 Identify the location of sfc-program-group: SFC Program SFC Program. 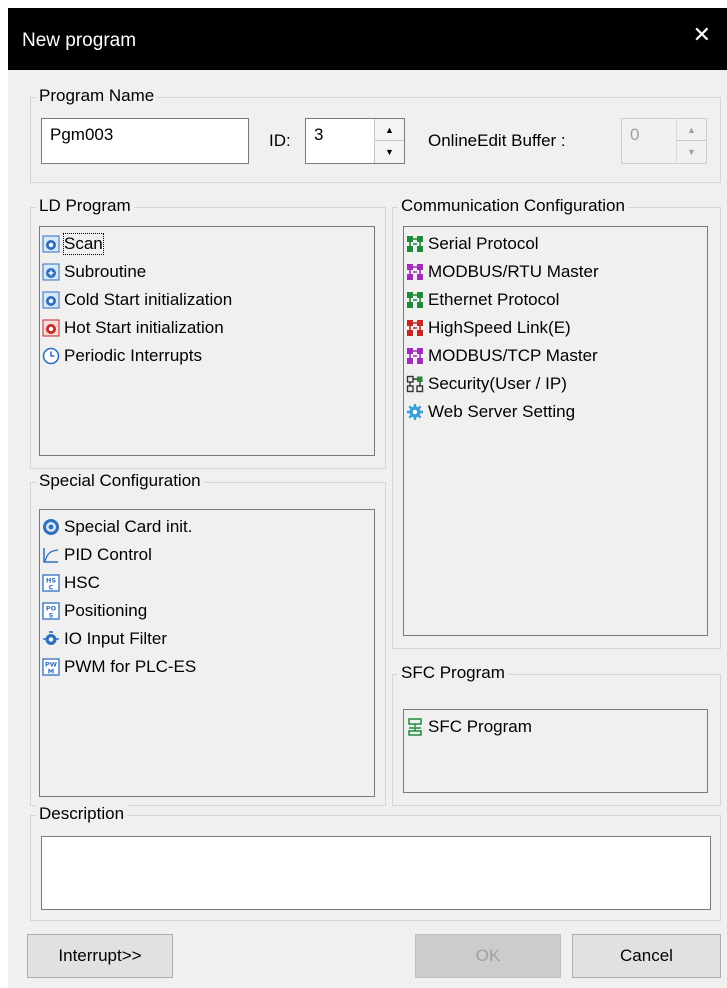
(556, 734).